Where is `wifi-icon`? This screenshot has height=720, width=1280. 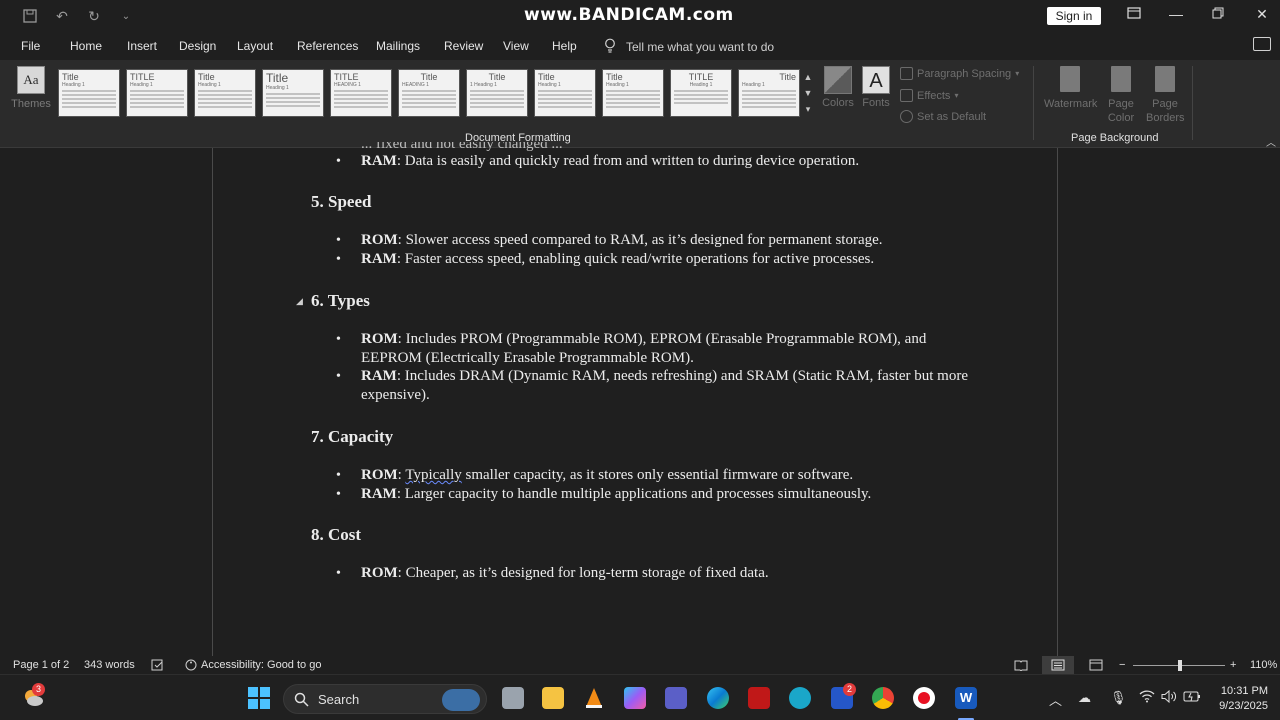 wifi-icon is located at coordinates (1147, 698).